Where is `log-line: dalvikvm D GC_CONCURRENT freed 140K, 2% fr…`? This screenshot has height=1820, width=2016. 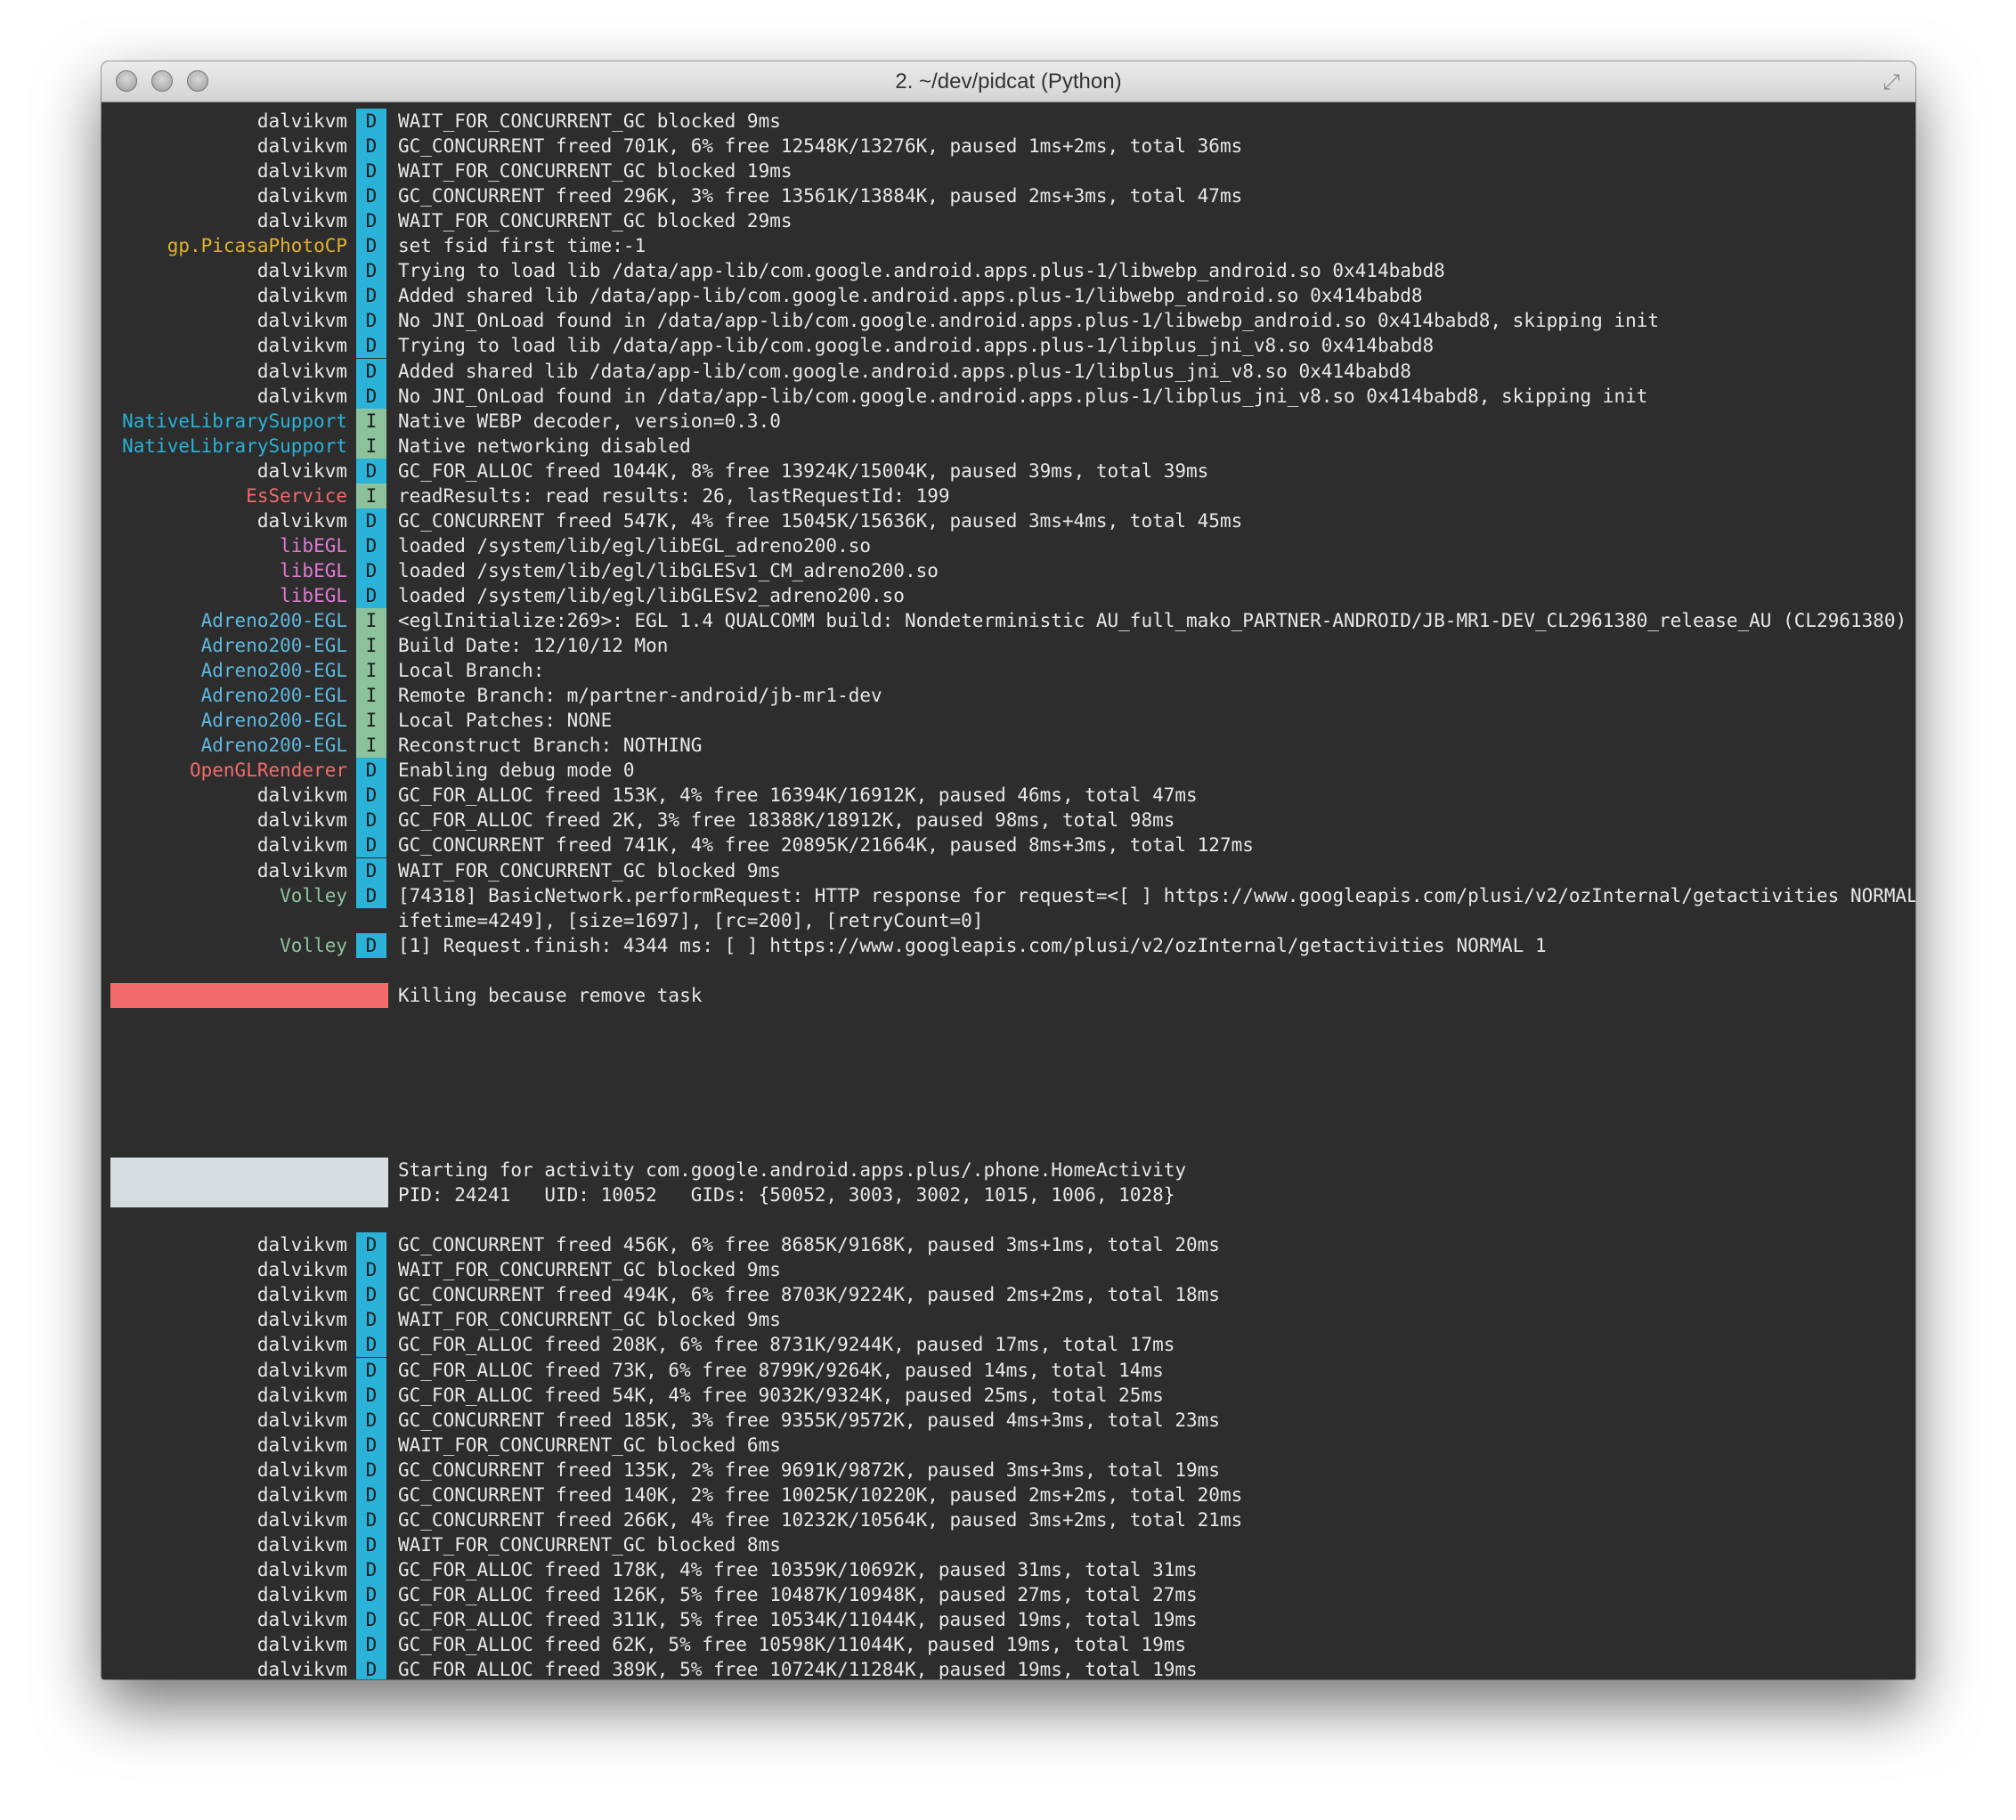 log-line: dalvikvm D GC_CONCURRENT freed 140K, 2% fr… is located at coordinates (1008, 1494).